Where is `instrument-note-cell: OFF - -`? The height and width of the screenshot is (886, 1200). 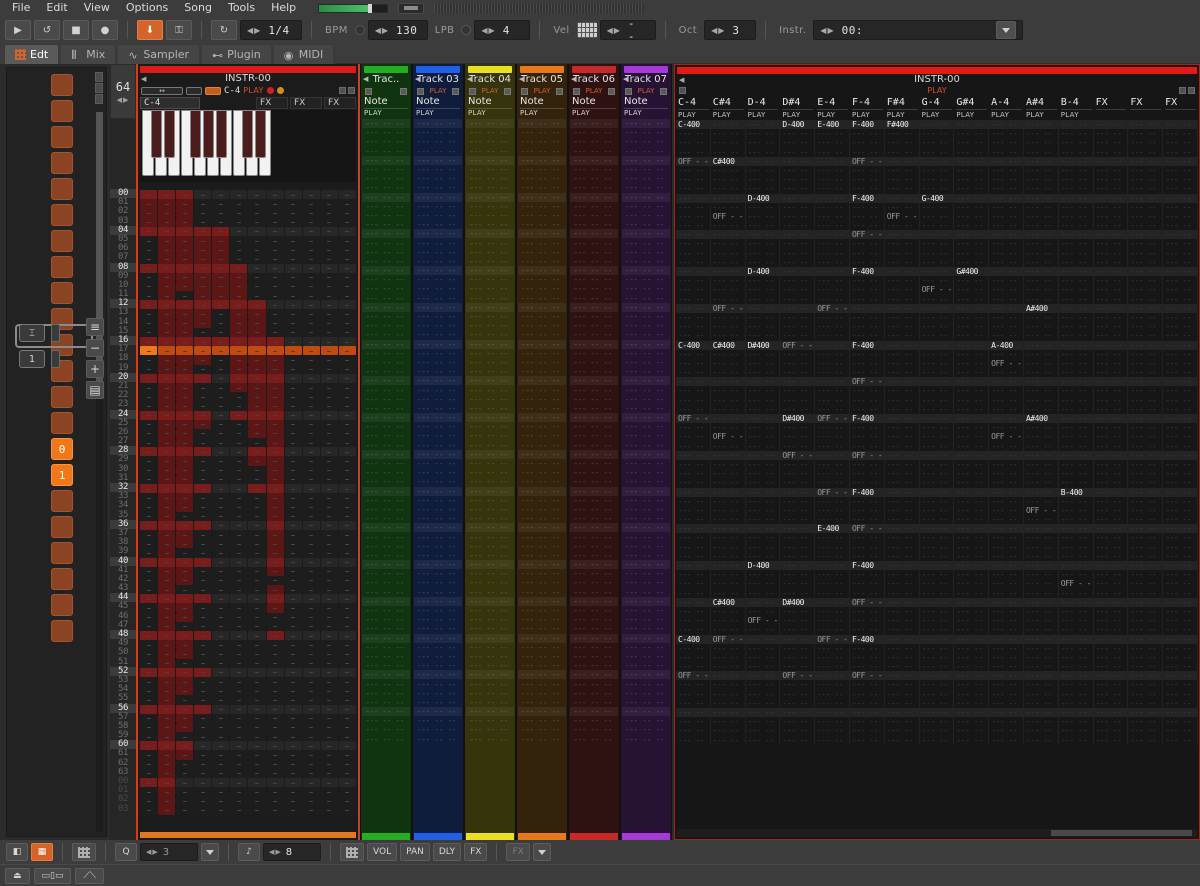 instrument-note-cell: OFF - - is located at coordinates (832, 419).